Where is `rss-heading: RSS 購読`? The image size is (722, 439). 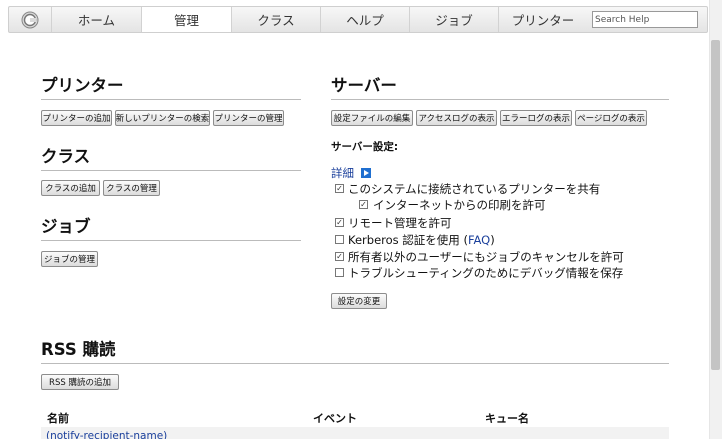 rss-heading: RSS 購読 is located at coordinates (355, 350).